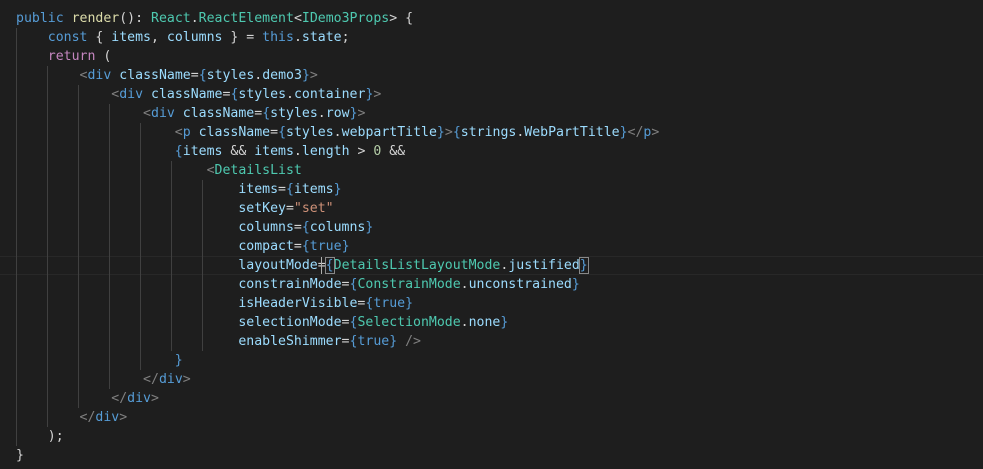 Image resolution: width=983 pixels, height=469 pixels. I want to click on code-line-11: setKey="set", so click(174, 208).